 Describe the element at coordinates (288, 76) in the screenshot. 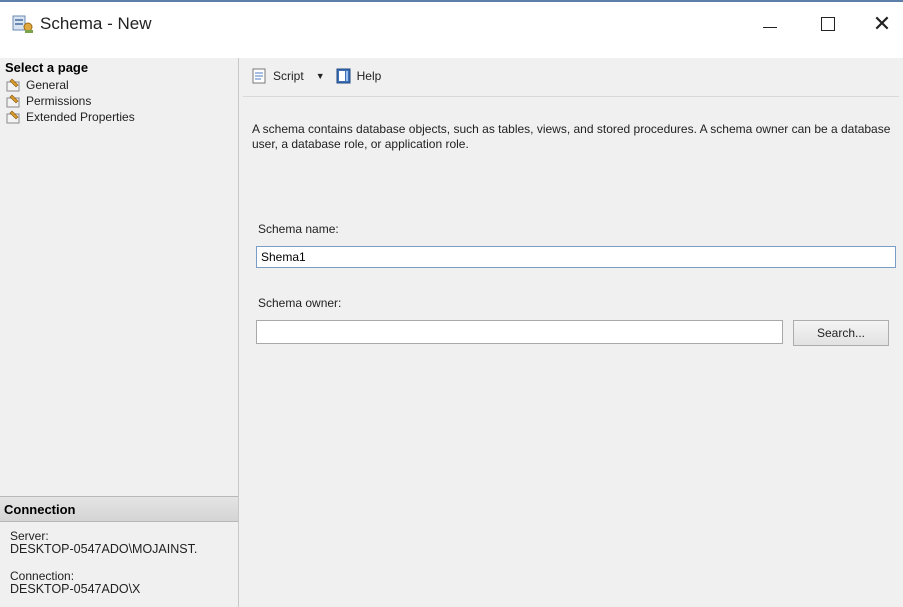

I see `script-label: Script` at that location.